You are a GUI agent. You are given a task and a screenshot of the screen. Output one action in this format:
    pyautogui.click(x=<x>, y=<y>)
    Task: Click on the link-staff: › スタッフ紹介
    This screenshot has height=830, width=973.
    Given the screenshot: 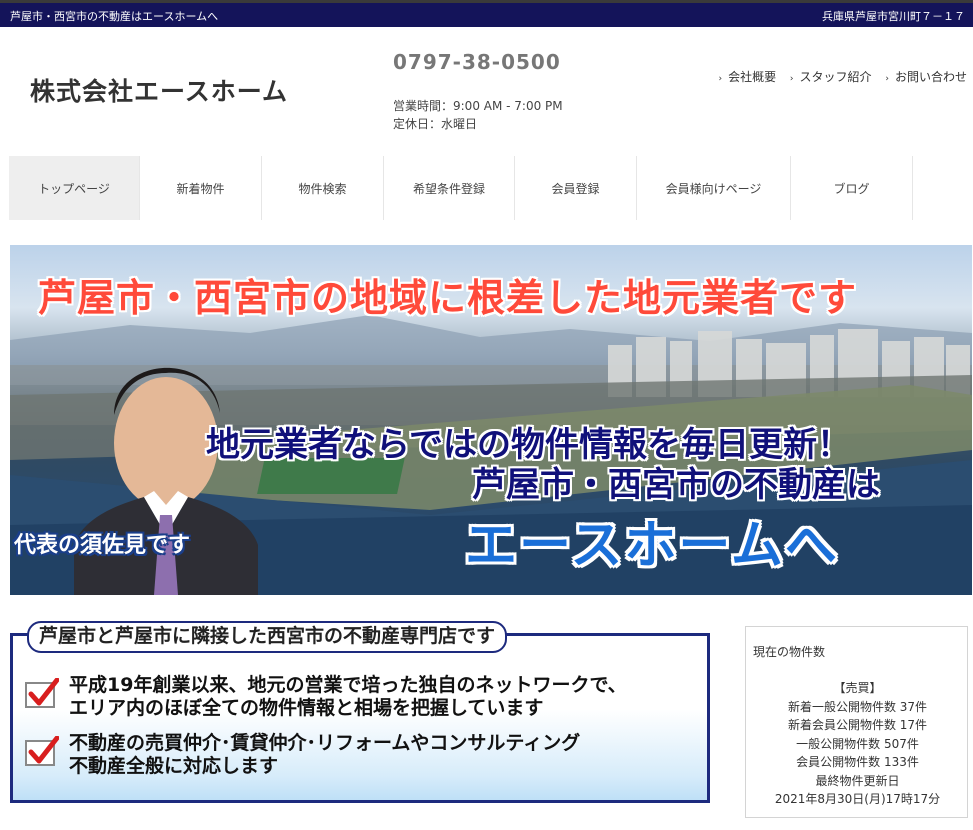 What is the action you would take?
    pyautogui.click(x=831, y=77)
    